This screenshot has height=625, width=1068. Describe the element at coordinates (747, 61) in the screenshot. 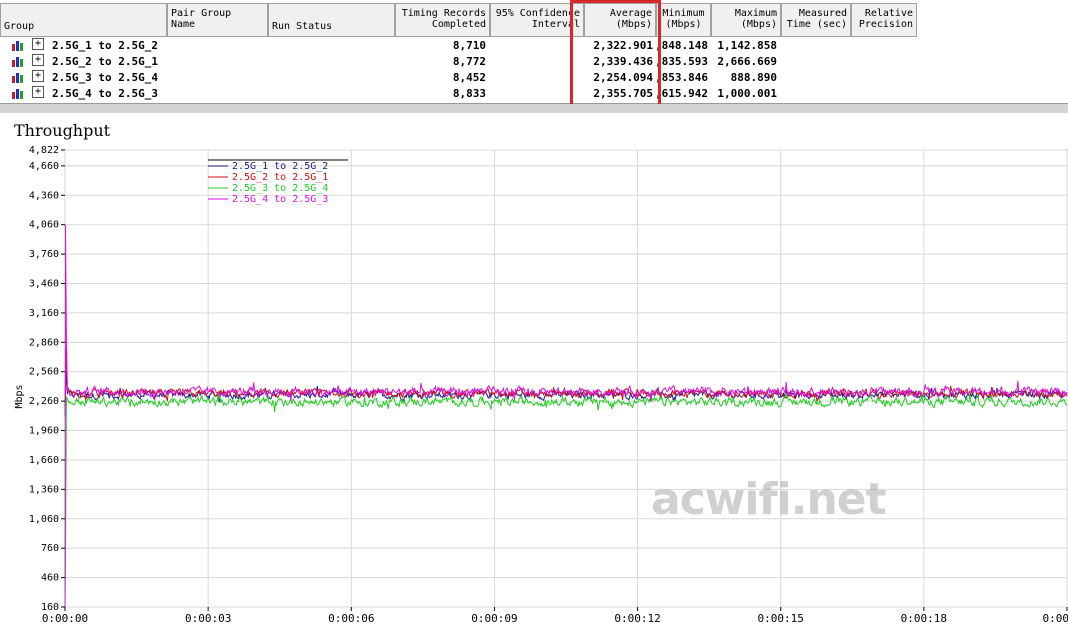

I see `maximum-value: 2,666.669` at that location.